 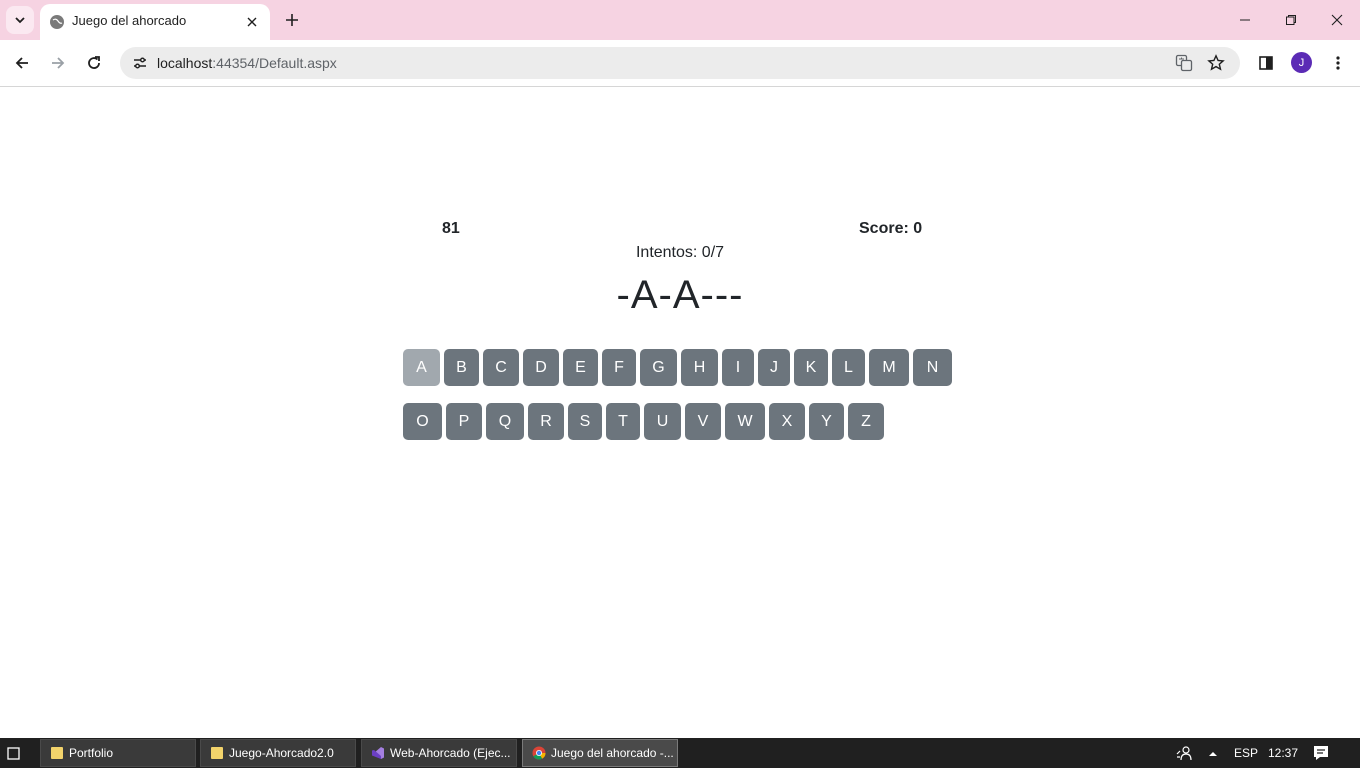 I want to click on arrow-left-icon, so click(x=21, y=63).